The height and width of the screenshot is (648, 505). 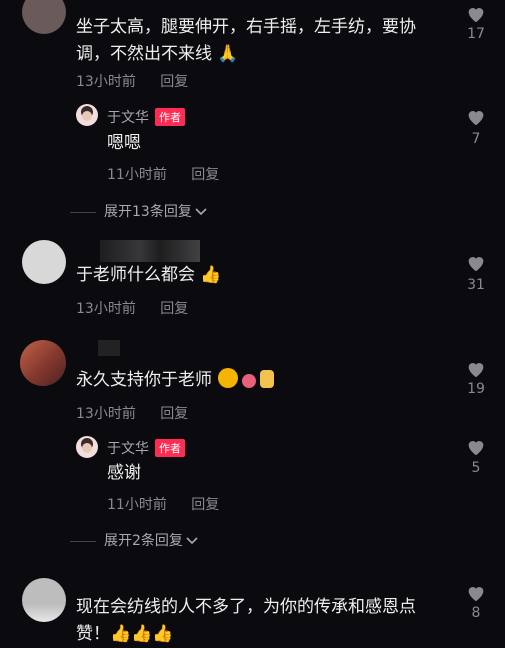 What do you see at coordinates (246, 40) in the screenshot?
I see `comment-text: 坐子太高，腿要伸开，右手摇，左手纺，要协 调，不然出不来线 🙏` at bounding box center [246, 40].